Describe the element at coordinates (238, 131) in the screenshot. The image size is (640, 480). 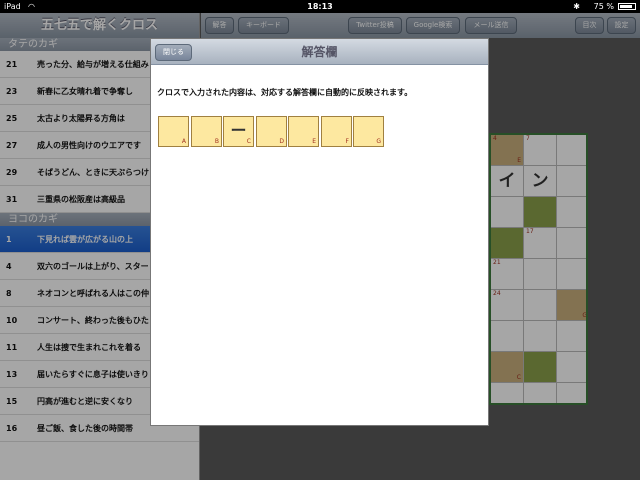
I see `answer-box: ーC` at that location.